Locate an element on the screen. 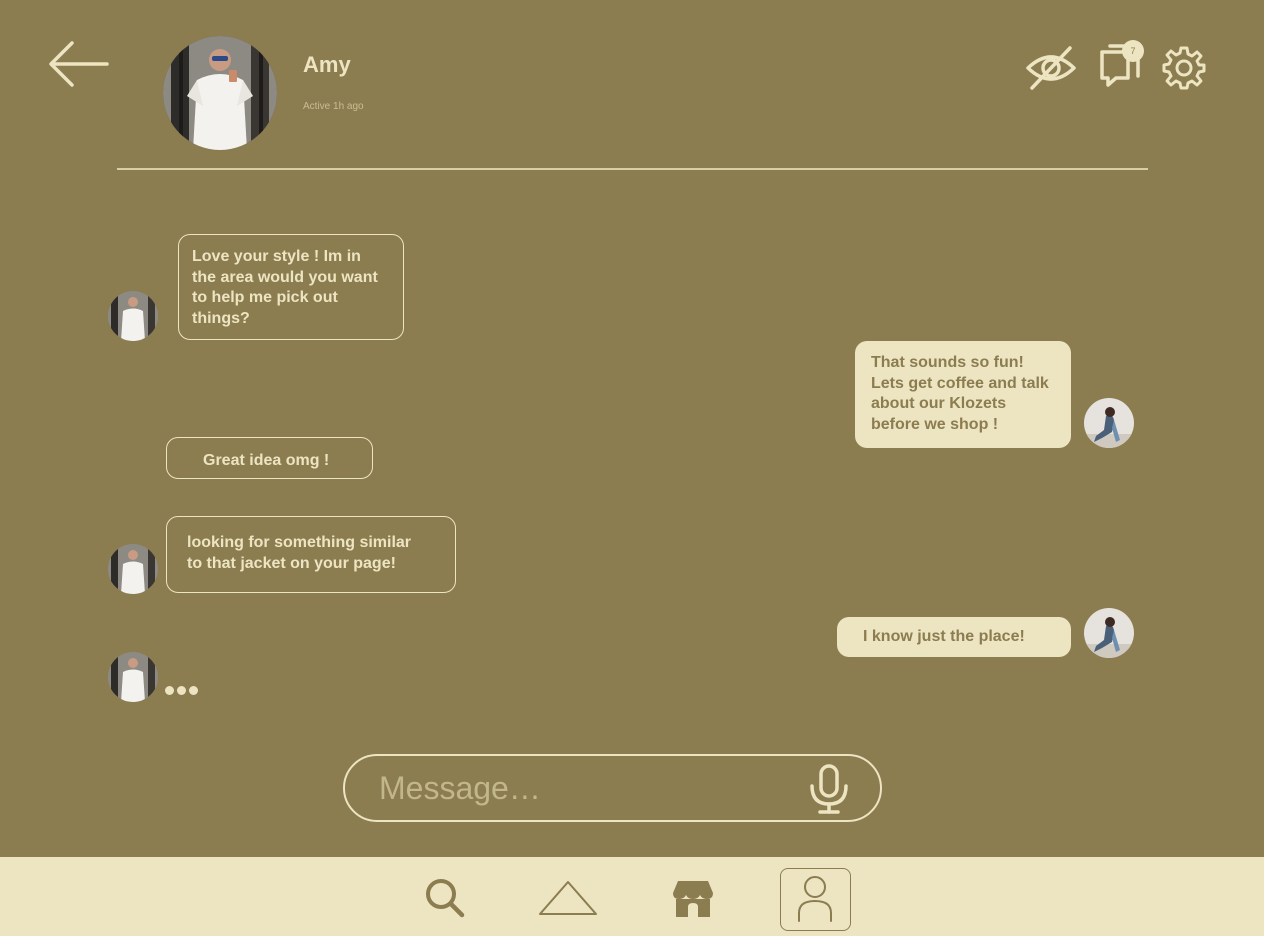 The image size is (1264, 936). arrow-left-icon is located at coordinates (79, 64).